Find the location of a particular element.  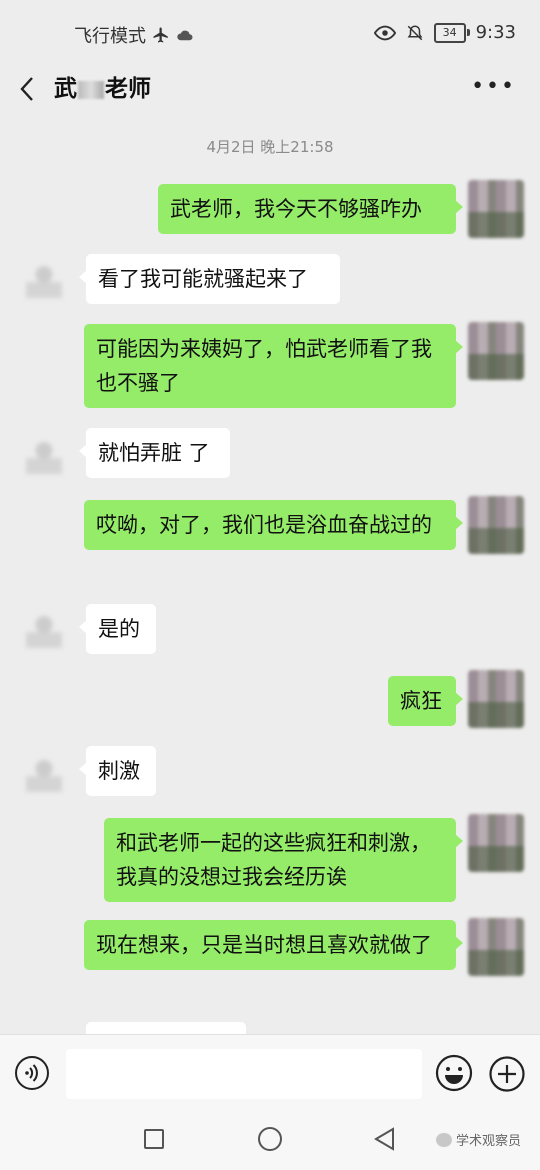

clock: 9:33 is located at coordinates (495, 32).